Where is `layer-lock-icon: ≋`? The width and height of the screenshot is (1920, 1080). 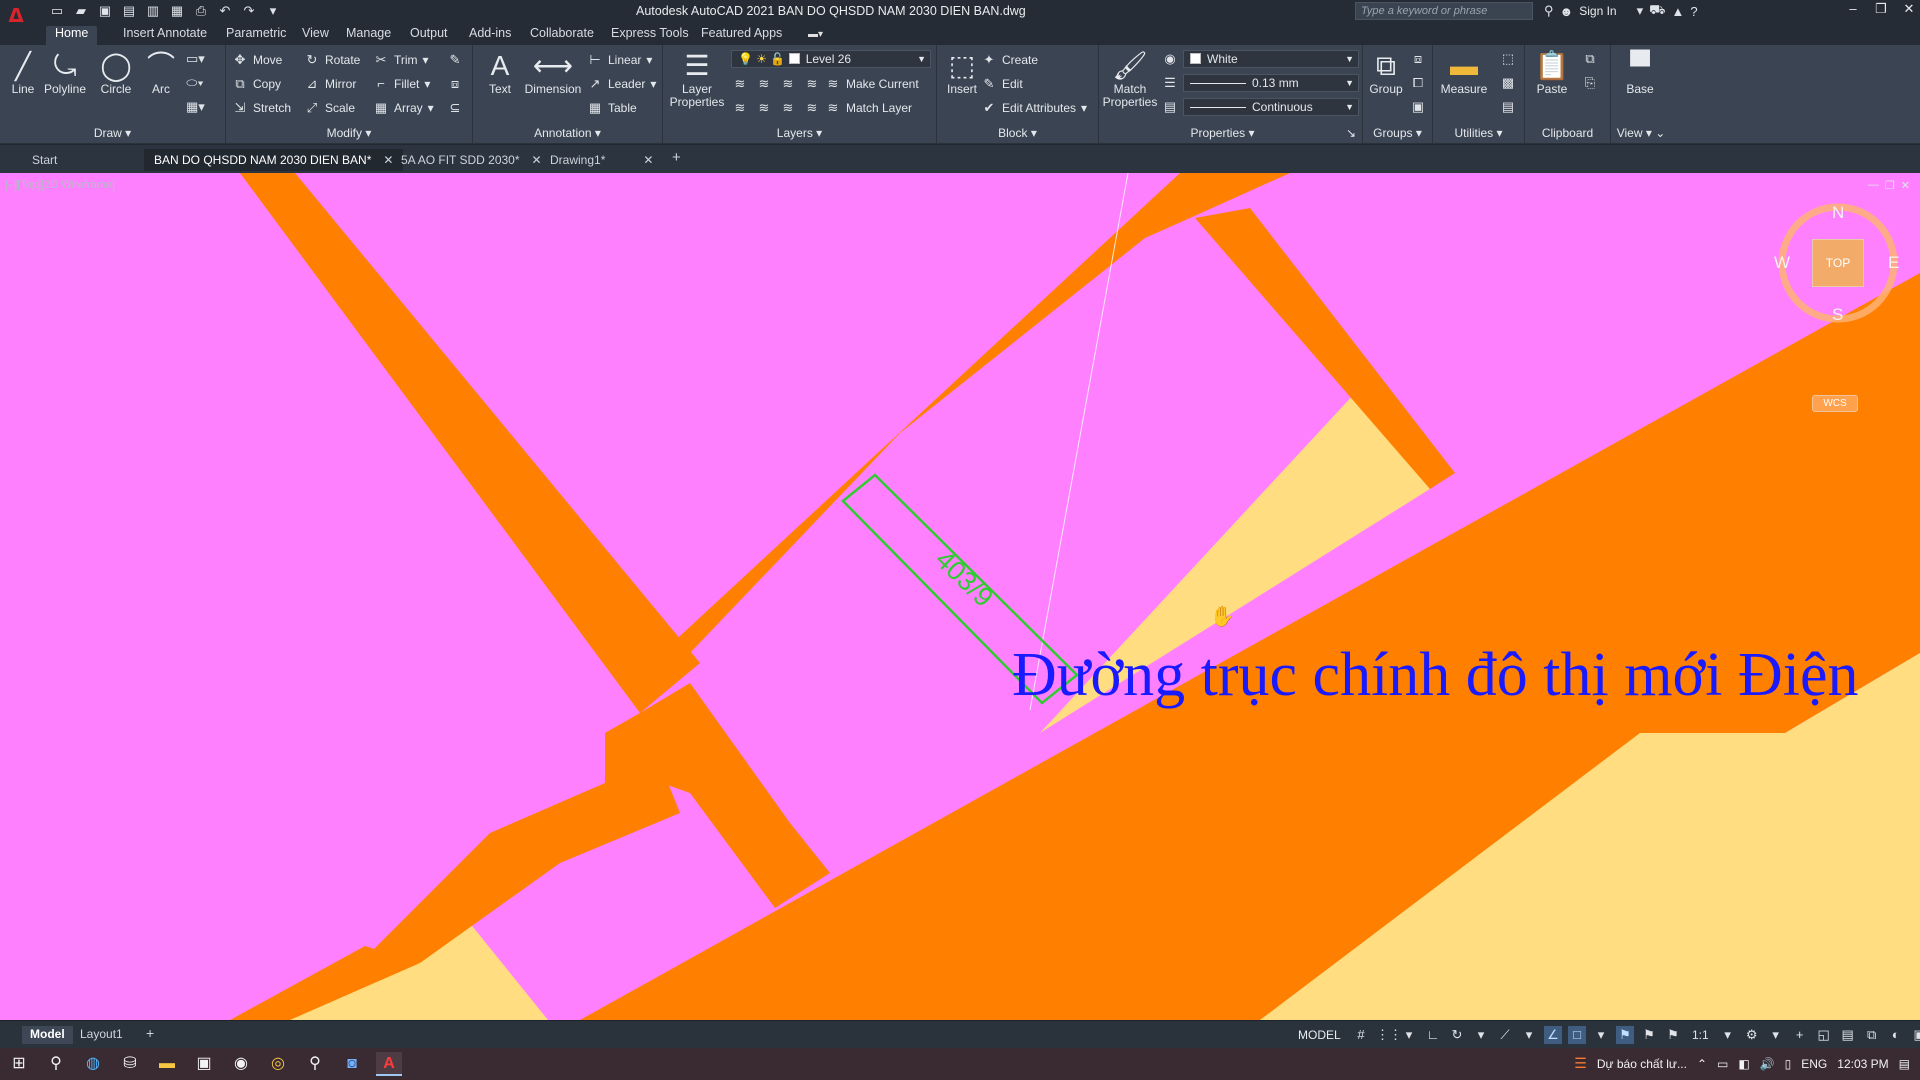
layer-lock-icon: ≋ is located at coordinates (812, 84).